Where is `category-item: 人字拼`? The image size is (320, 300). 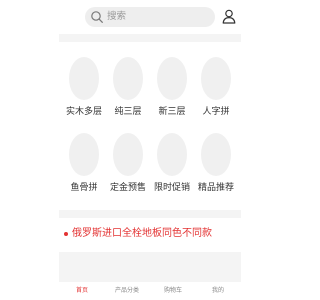 category-item: 人字拼 is located at coordinates (216, 92).